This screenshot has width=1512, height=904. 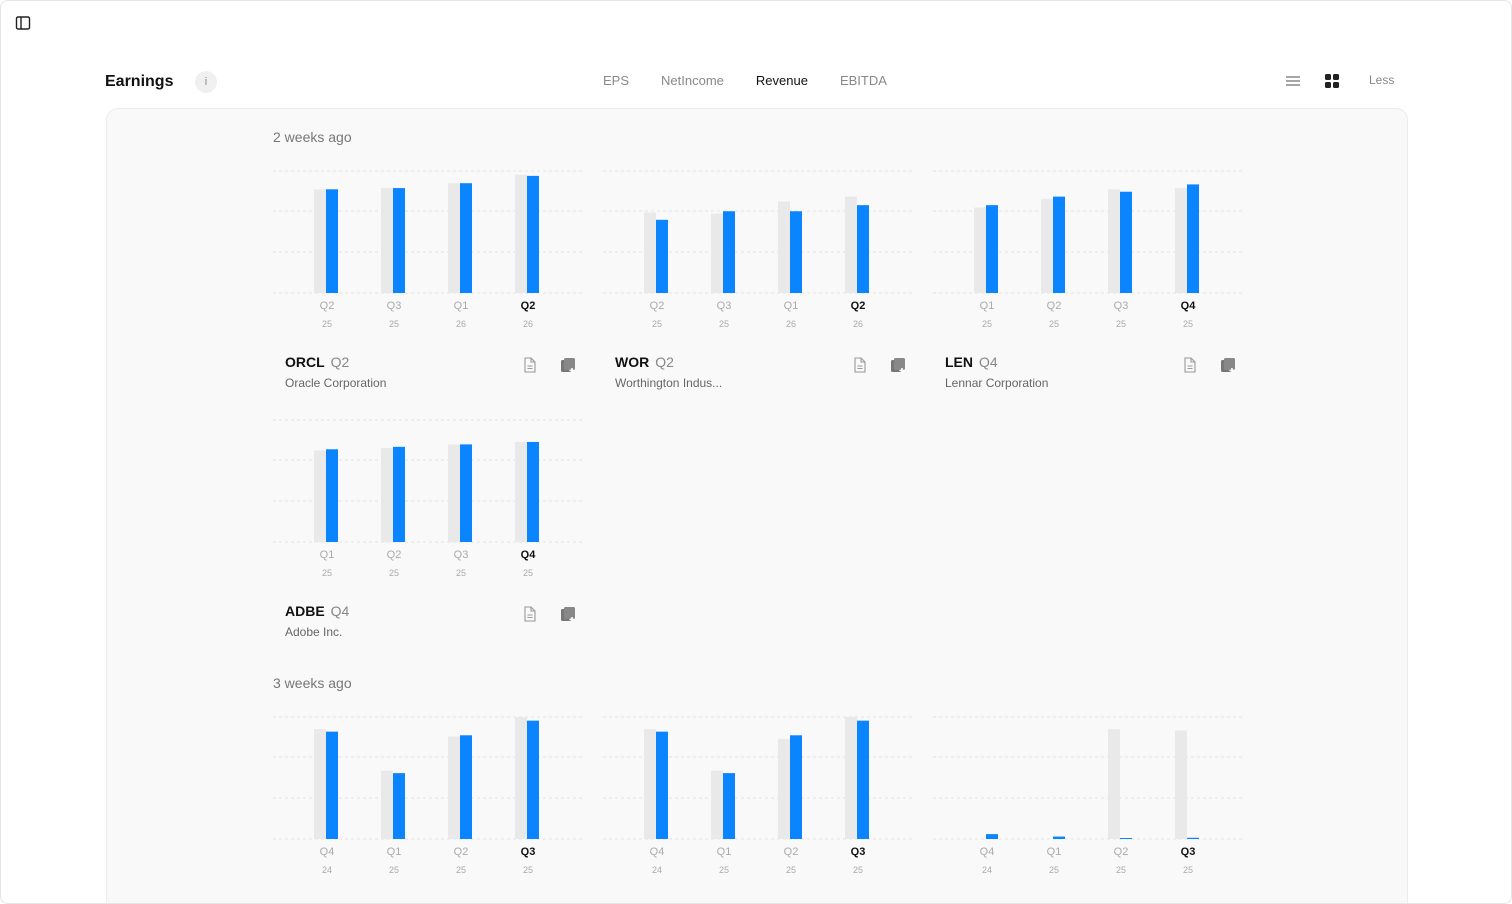 What do you see at coordinates (1381, 80) in the screenshot?
I see `less-button: Less` at bounding box center [1381, 80].